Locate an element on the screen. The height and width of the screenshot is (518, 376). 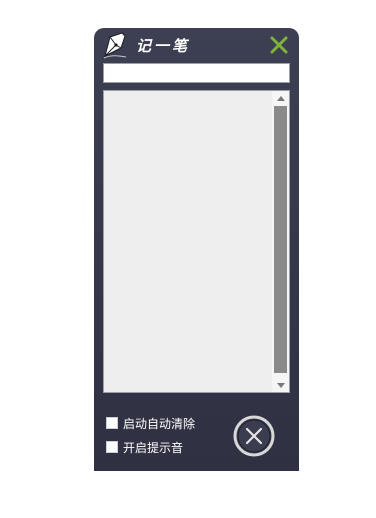
circle-x-icon is located at coordinates (254, 438).